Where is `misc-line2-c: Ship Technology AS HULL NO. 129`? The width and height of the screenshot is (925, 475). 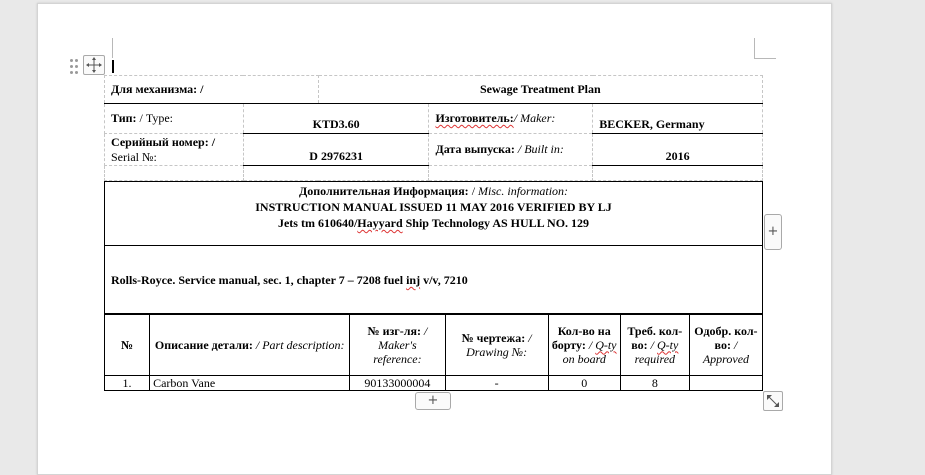 misc-line2-c: Ship Technology AS HULL NO. 129 is located at coordinates (496, 223).